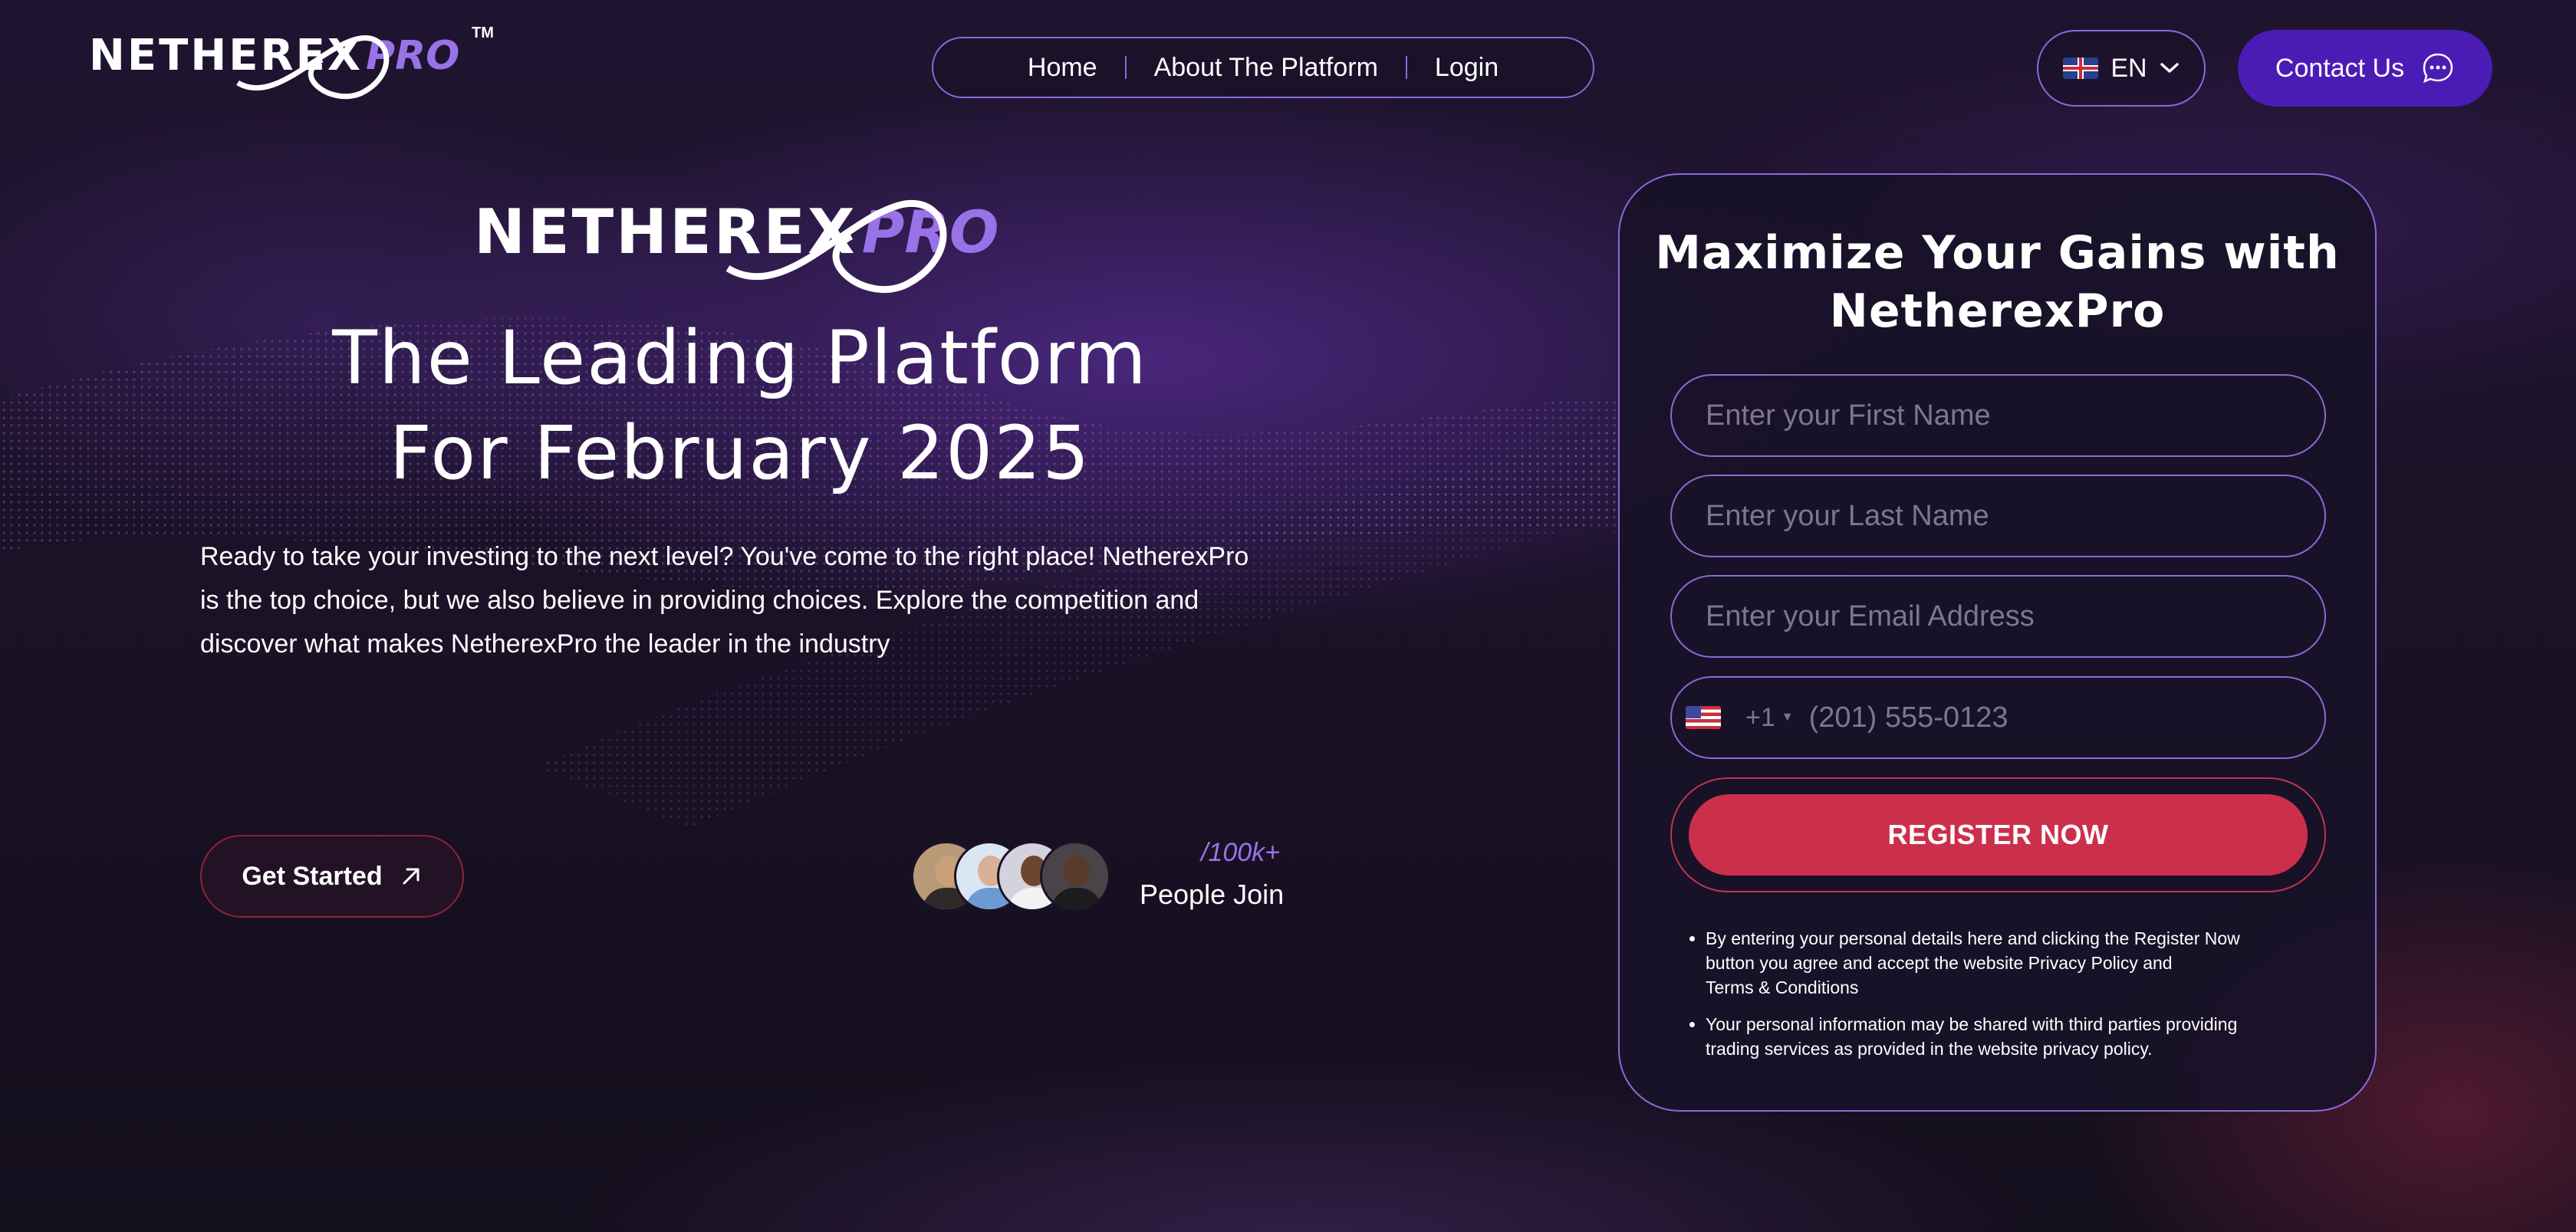  Describe the element at coordinates (1466, 68) in the screenshot. I see `nav-login: Login` at that location.